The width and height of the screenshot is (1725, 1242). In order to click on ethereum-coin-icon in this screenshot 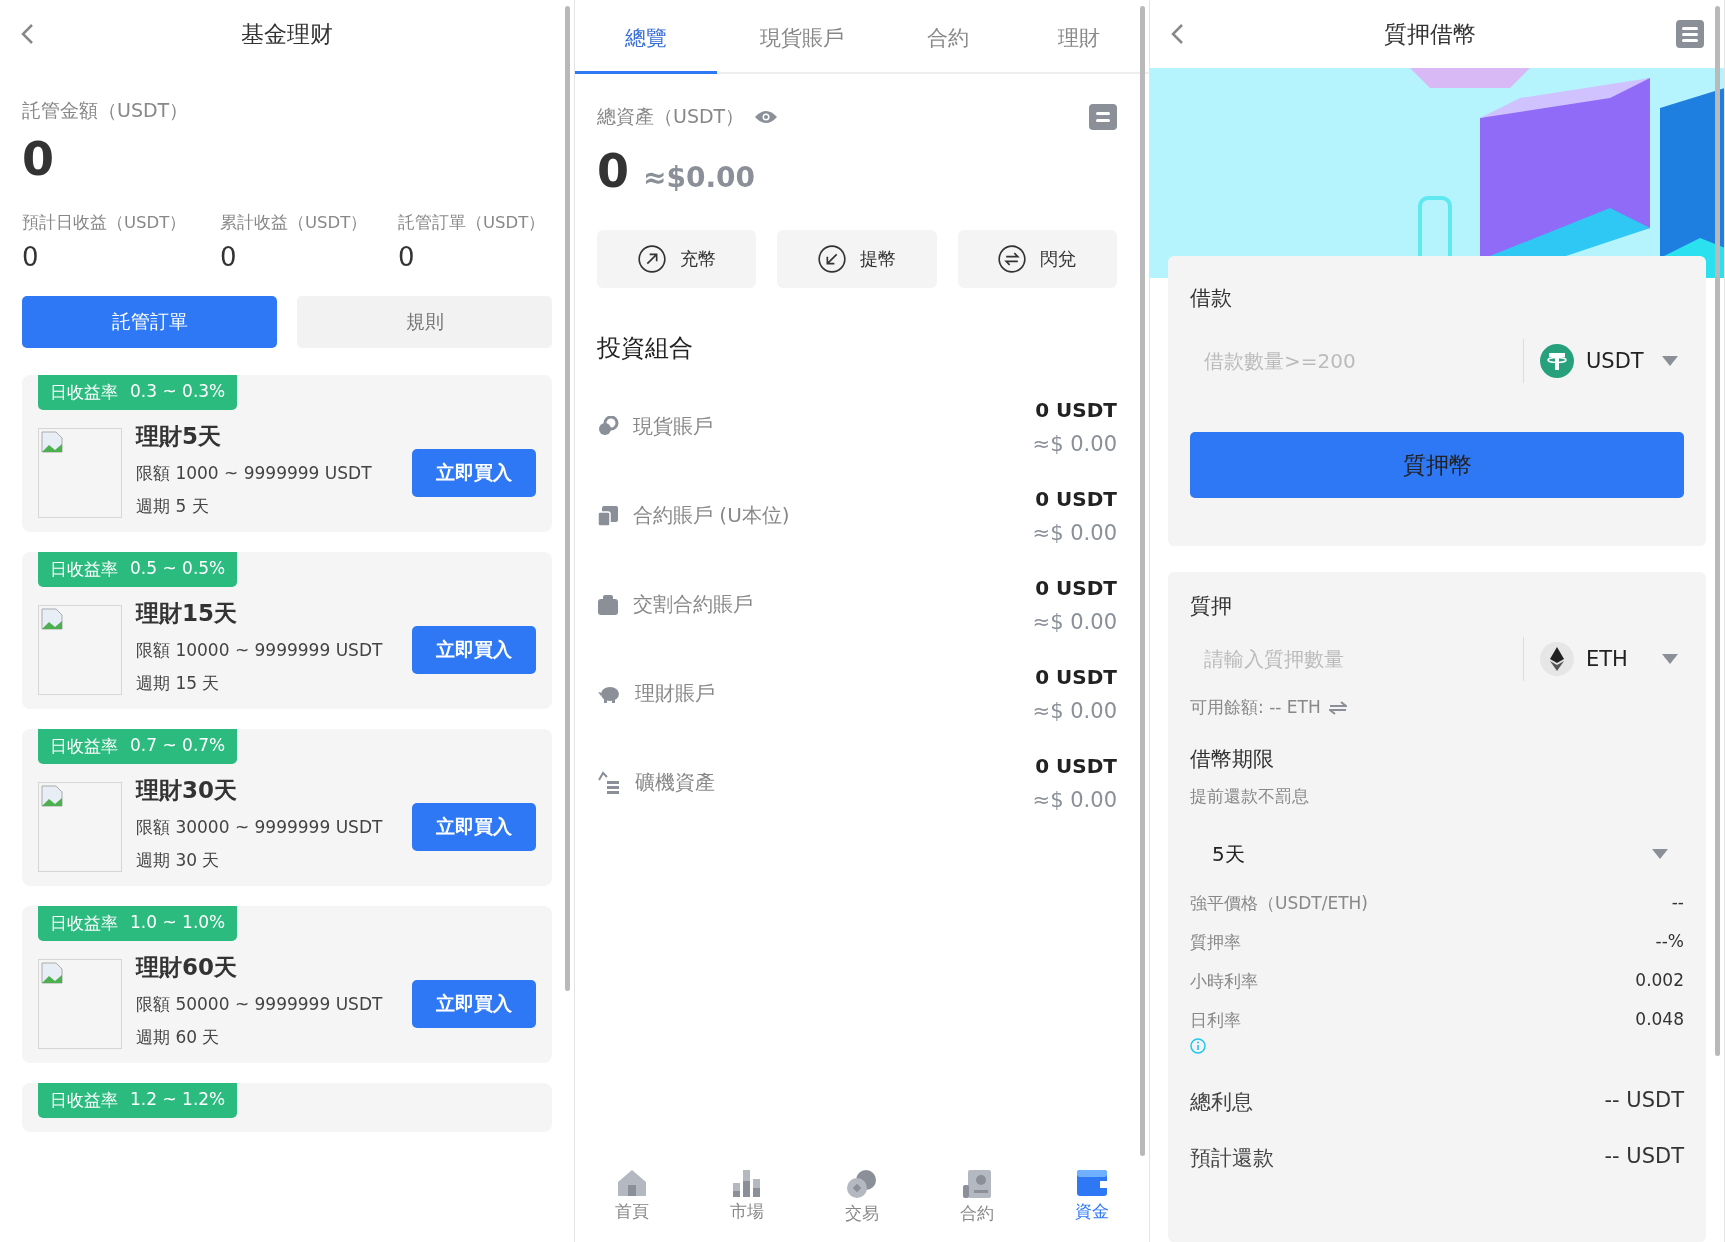, I will do `click(1557, 659)`.